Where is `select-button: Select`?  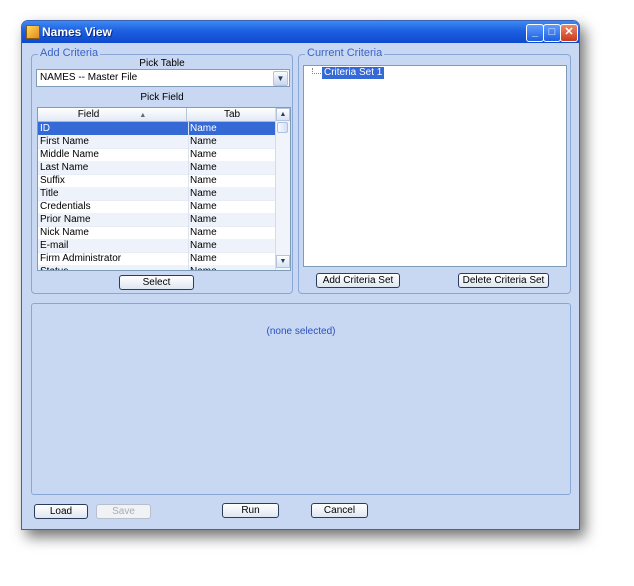 select-button: Select is located at coordinates (156, 282).